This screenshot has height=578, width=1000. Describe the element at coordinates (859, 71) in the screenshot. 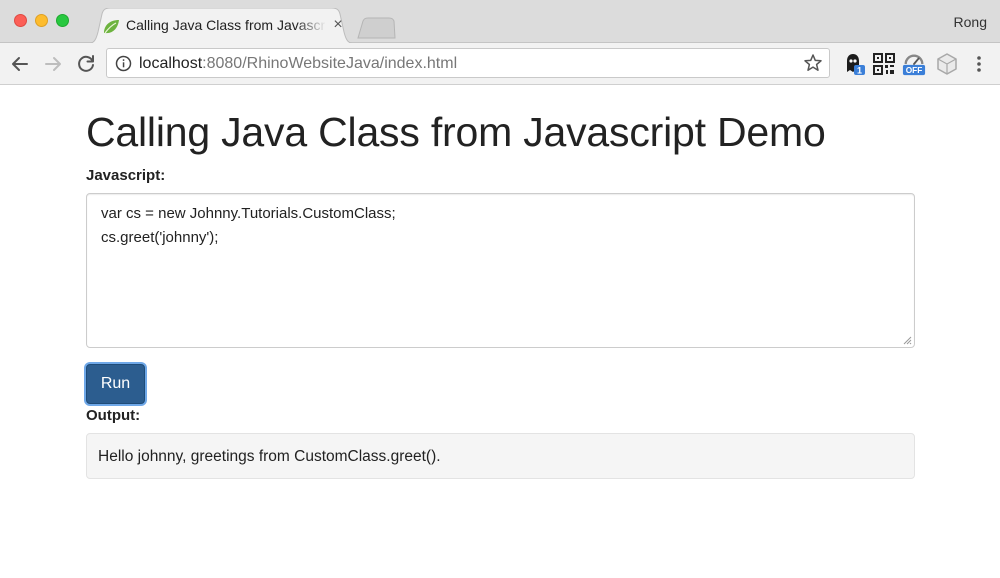

I see `ghostery-badge: 1` at that location.